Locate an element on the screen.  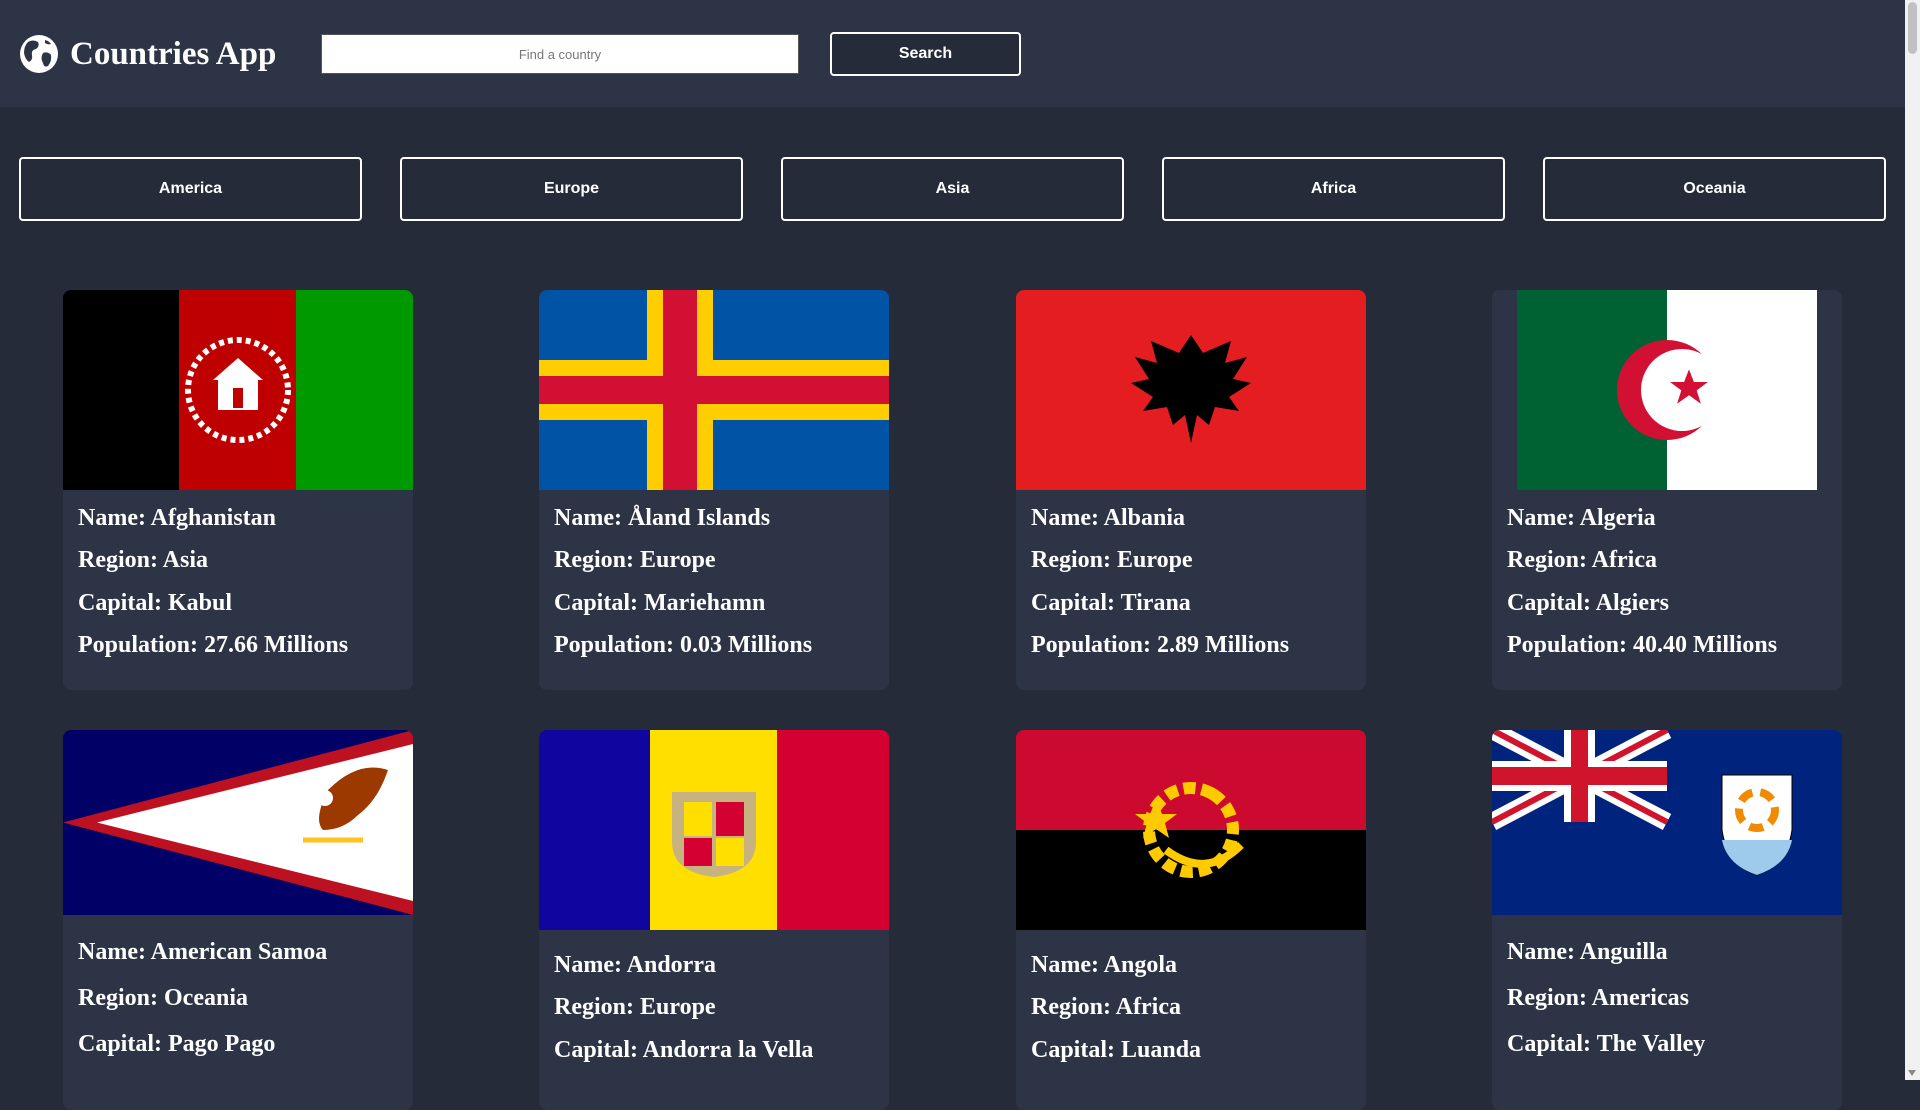
country-capital: Capital: Pago Pago is located at coordinates (177, 1044).